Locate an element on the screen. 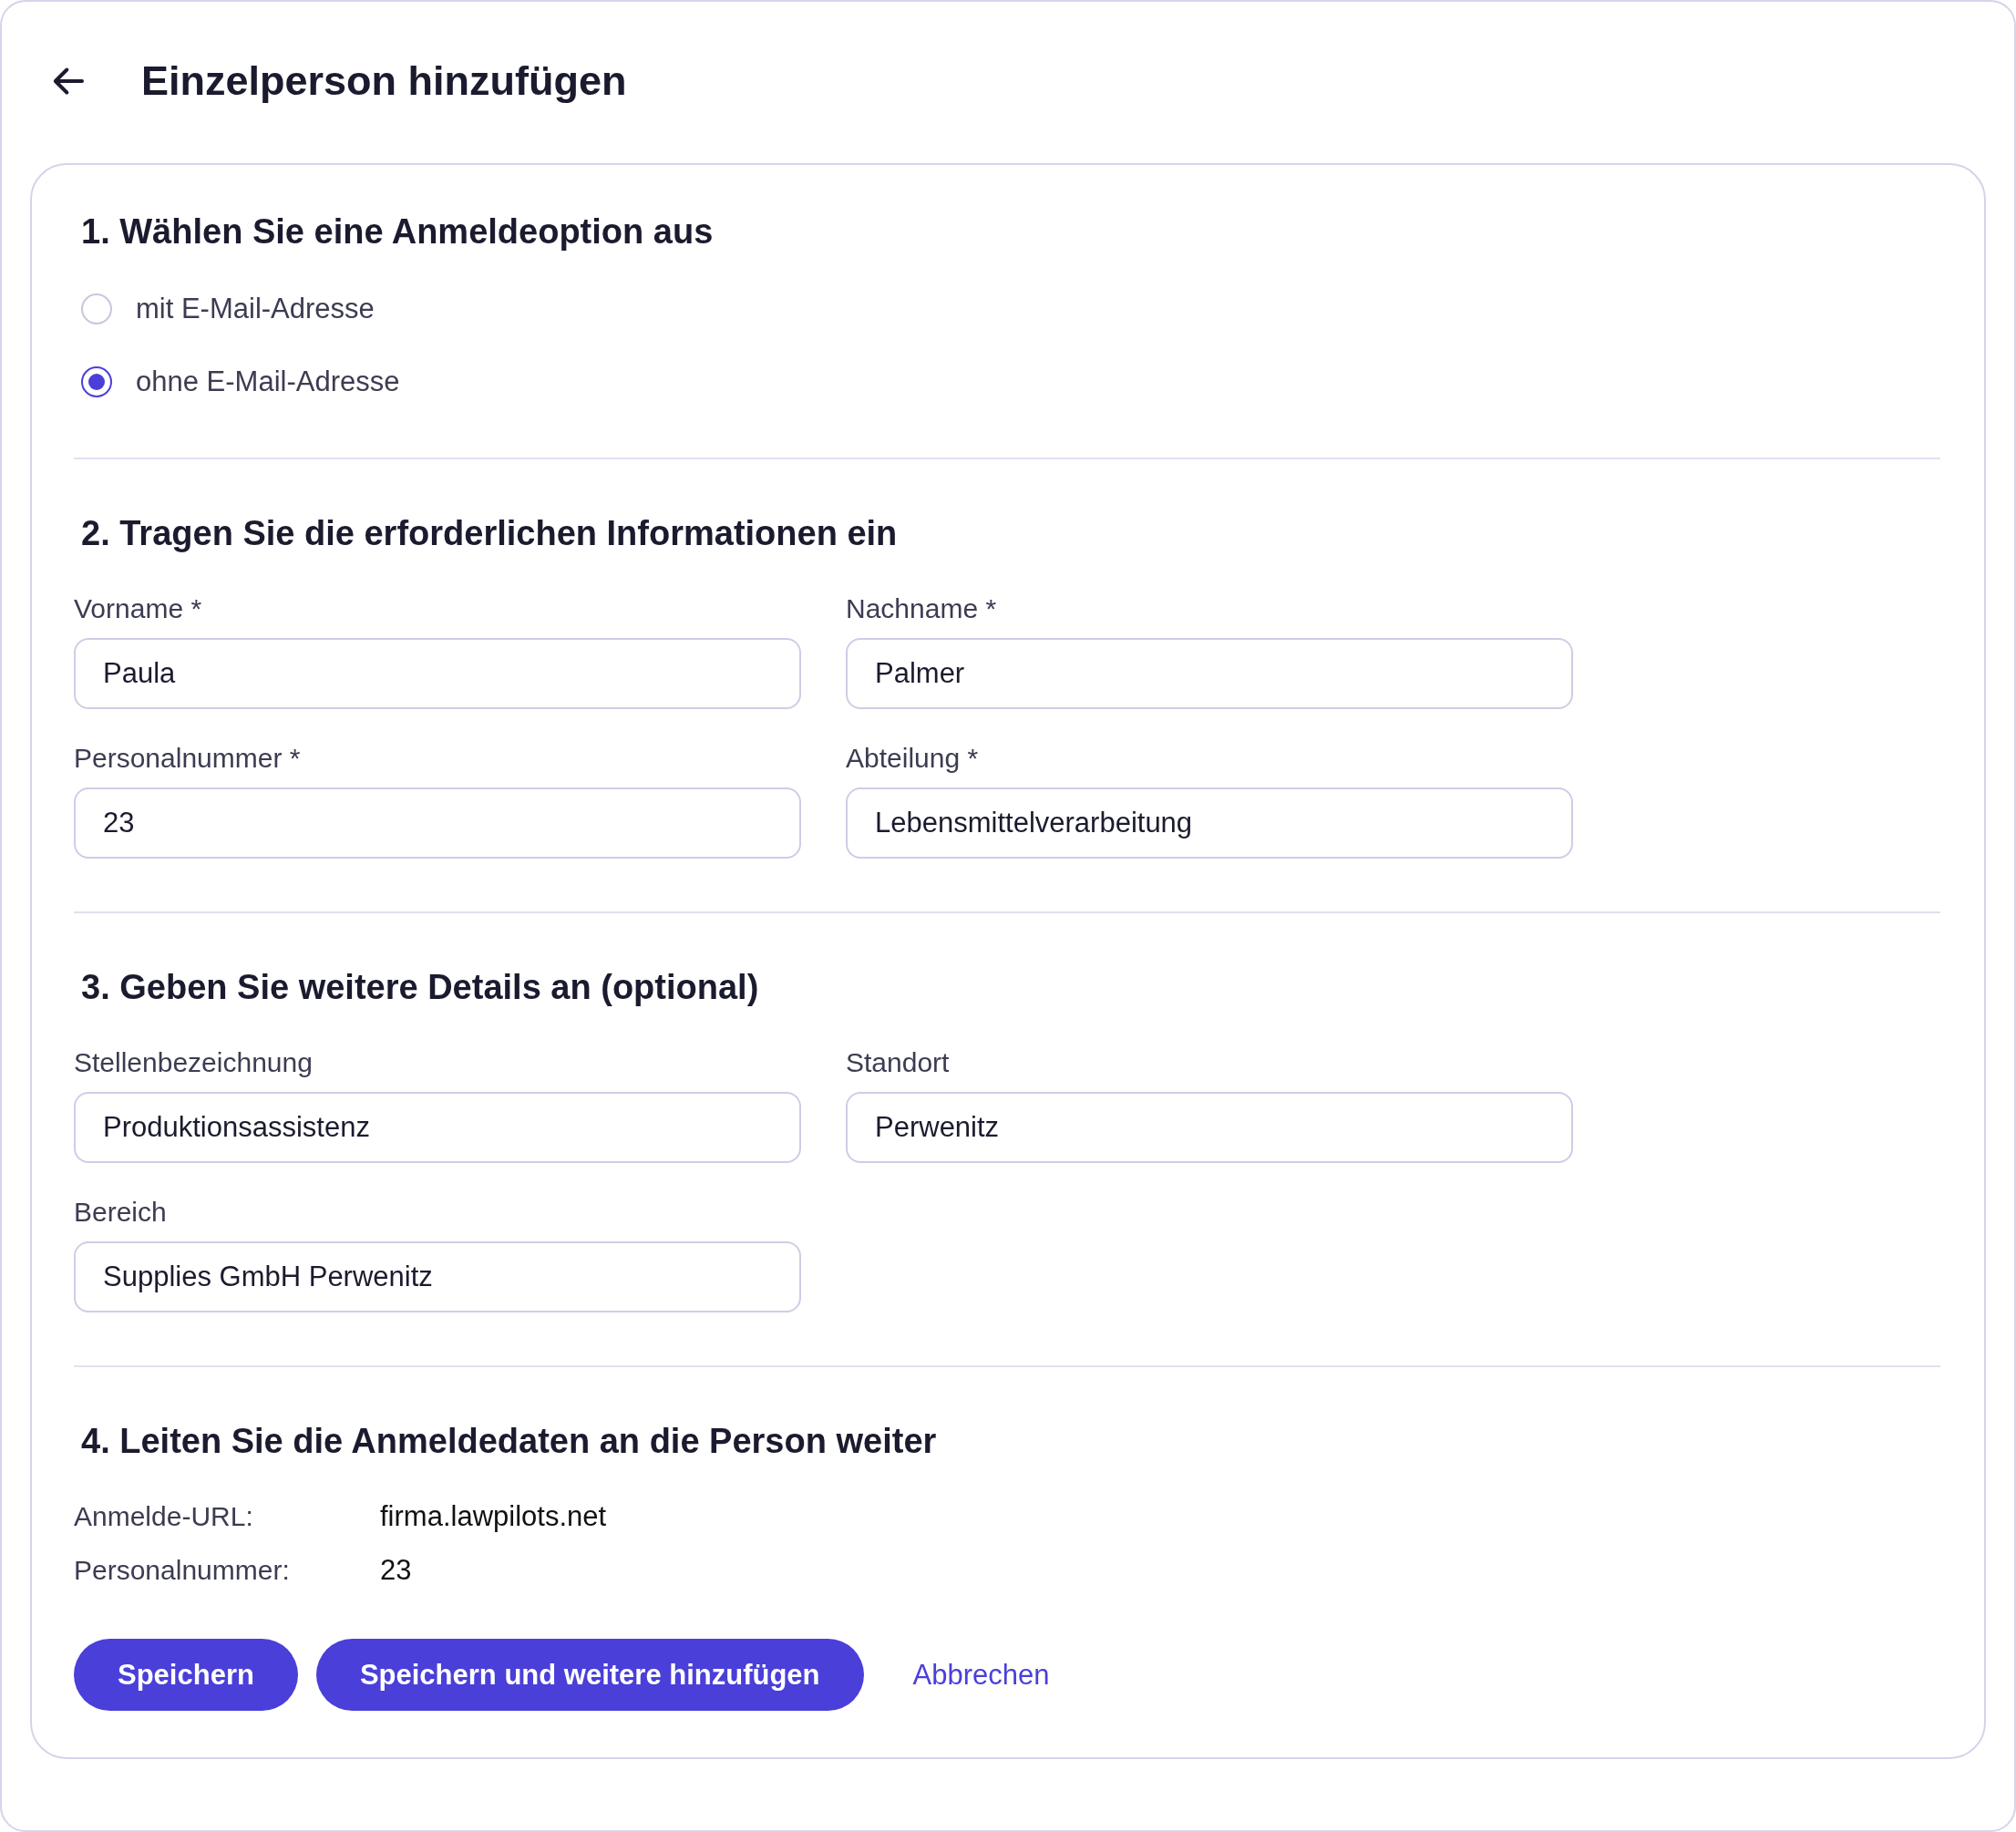 The width and height of the screenshot is (2016, 1832). field-label: Nachname * is located at coordinates (922, 608).